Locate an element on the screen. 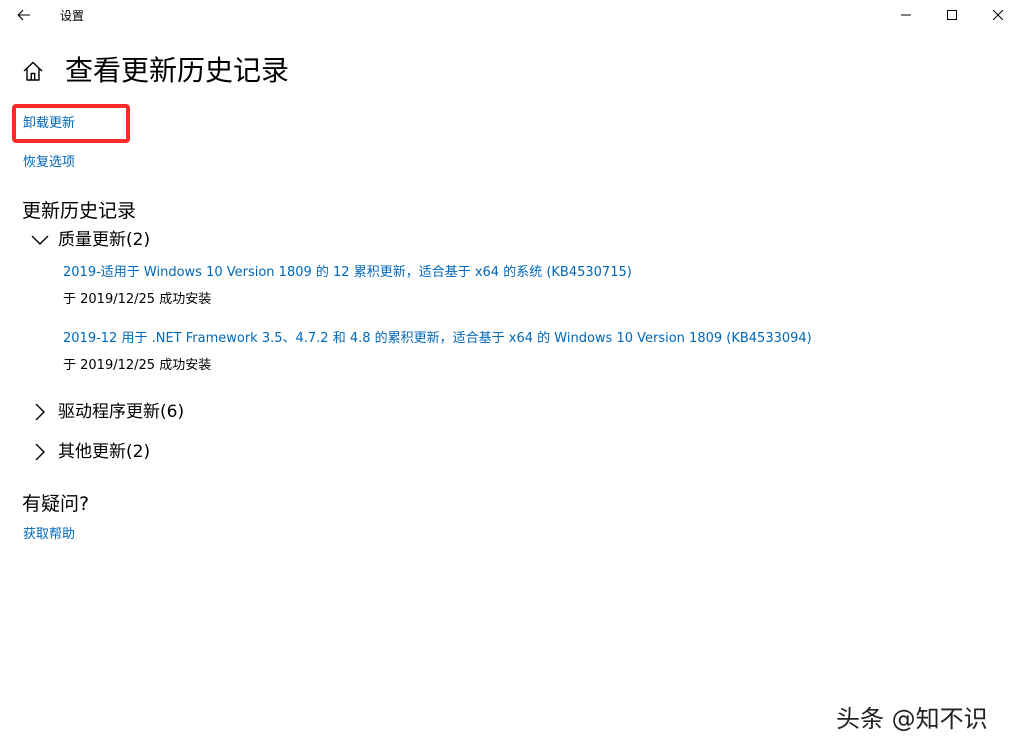  minimize-icon is located at coordinates (906, 15).